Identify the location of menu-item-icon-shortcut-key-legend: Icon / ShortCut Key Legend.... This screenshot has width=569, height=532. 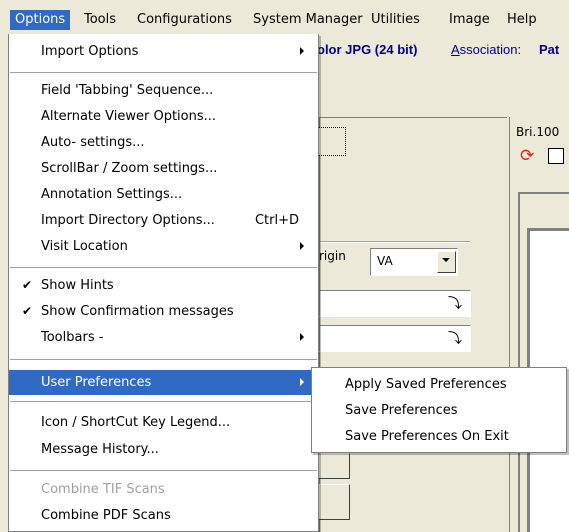
(163, 422).